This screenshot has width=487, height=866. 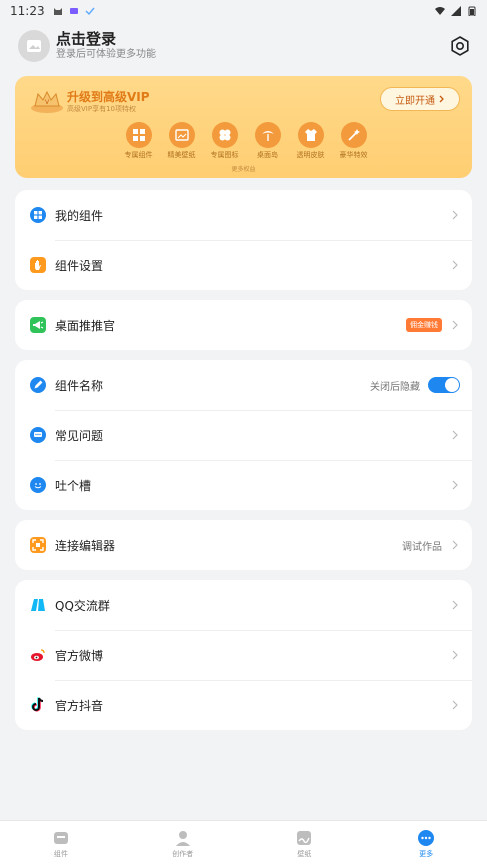 What do you see at coordinates (79, 265) in the screenshot?
I see `widget-settings-label: 组件设置` at bounding box center [79, 265].